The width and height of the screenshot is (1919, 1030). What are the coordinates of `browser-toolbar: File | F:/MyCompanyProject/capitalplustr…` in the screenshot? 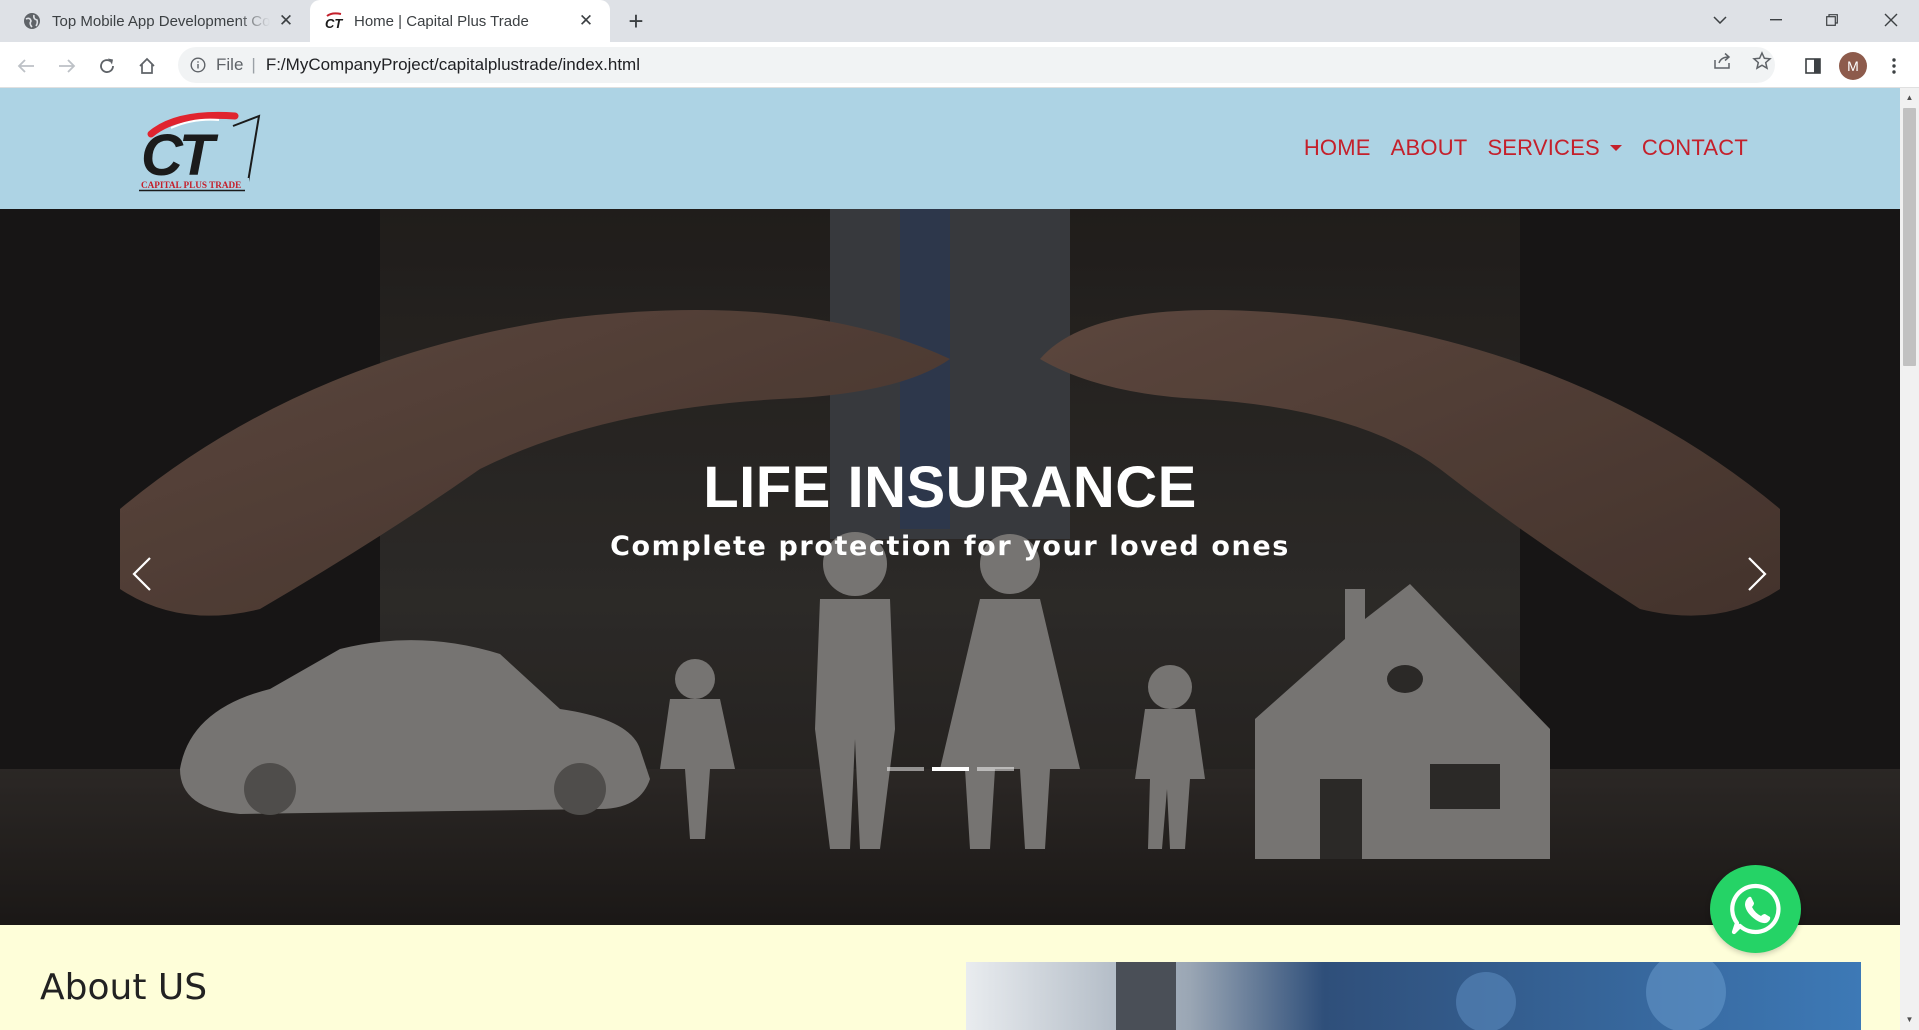 It's located at (959, 65).